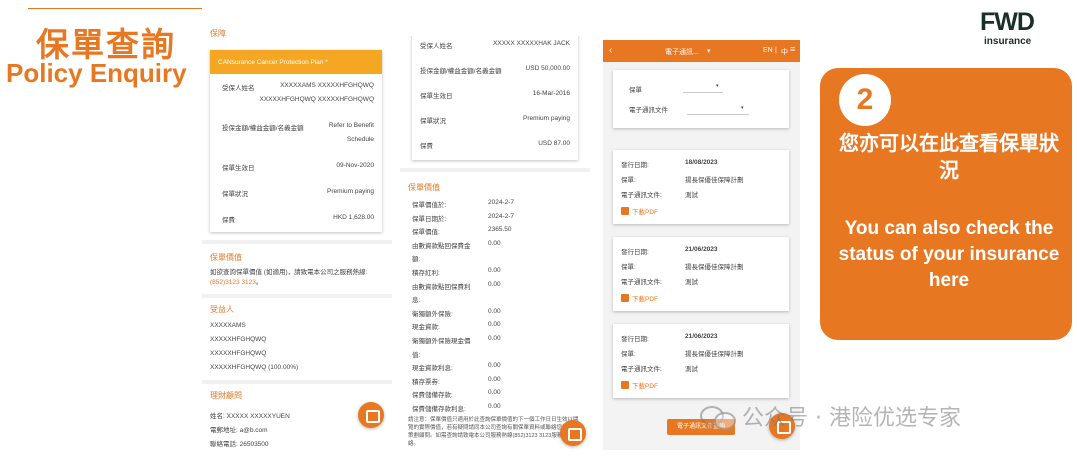  Describe the element at coordinates (718, 114) in the screenshot. I see `doc-filter-select` at that location.